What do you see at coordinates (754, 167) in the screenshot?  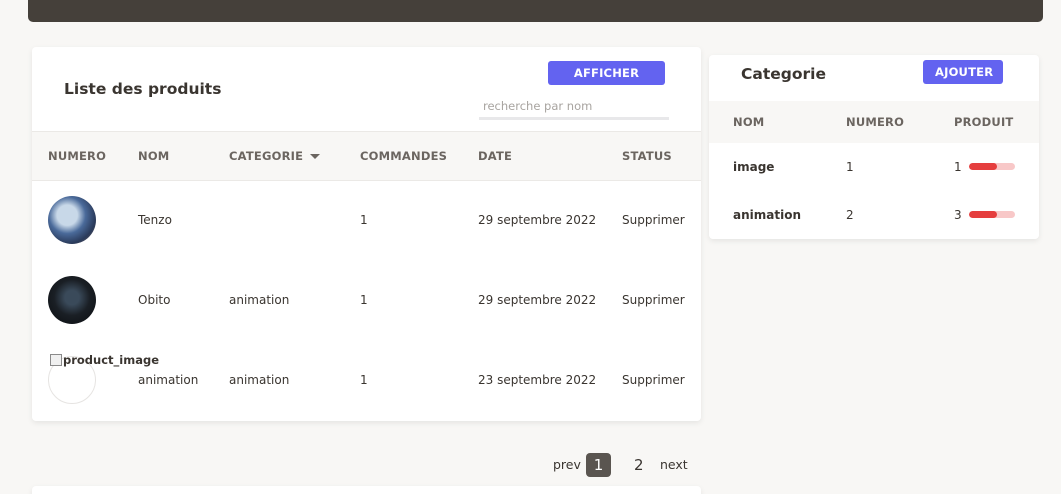 I see `category-name: image` at bounding box center [754, 167].